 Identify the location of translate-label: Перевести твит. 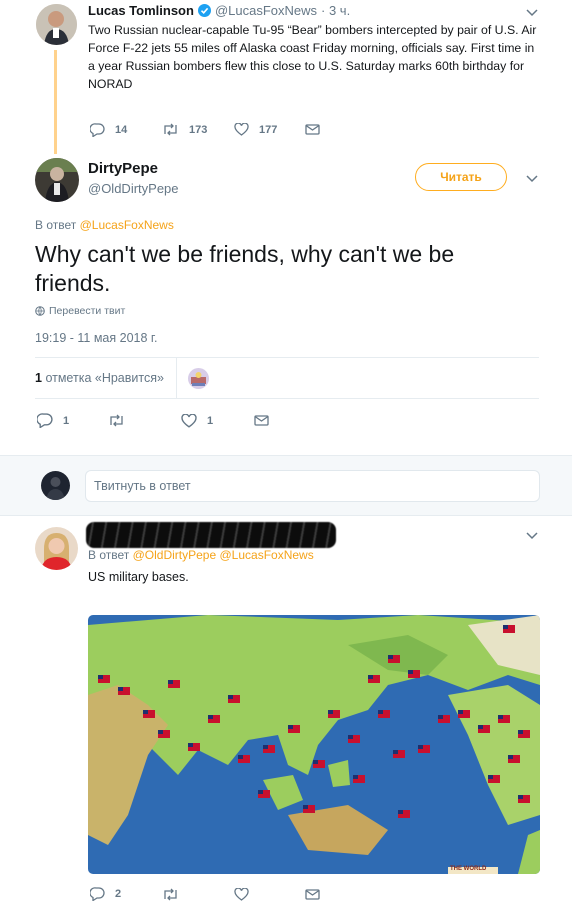
(87, 311).